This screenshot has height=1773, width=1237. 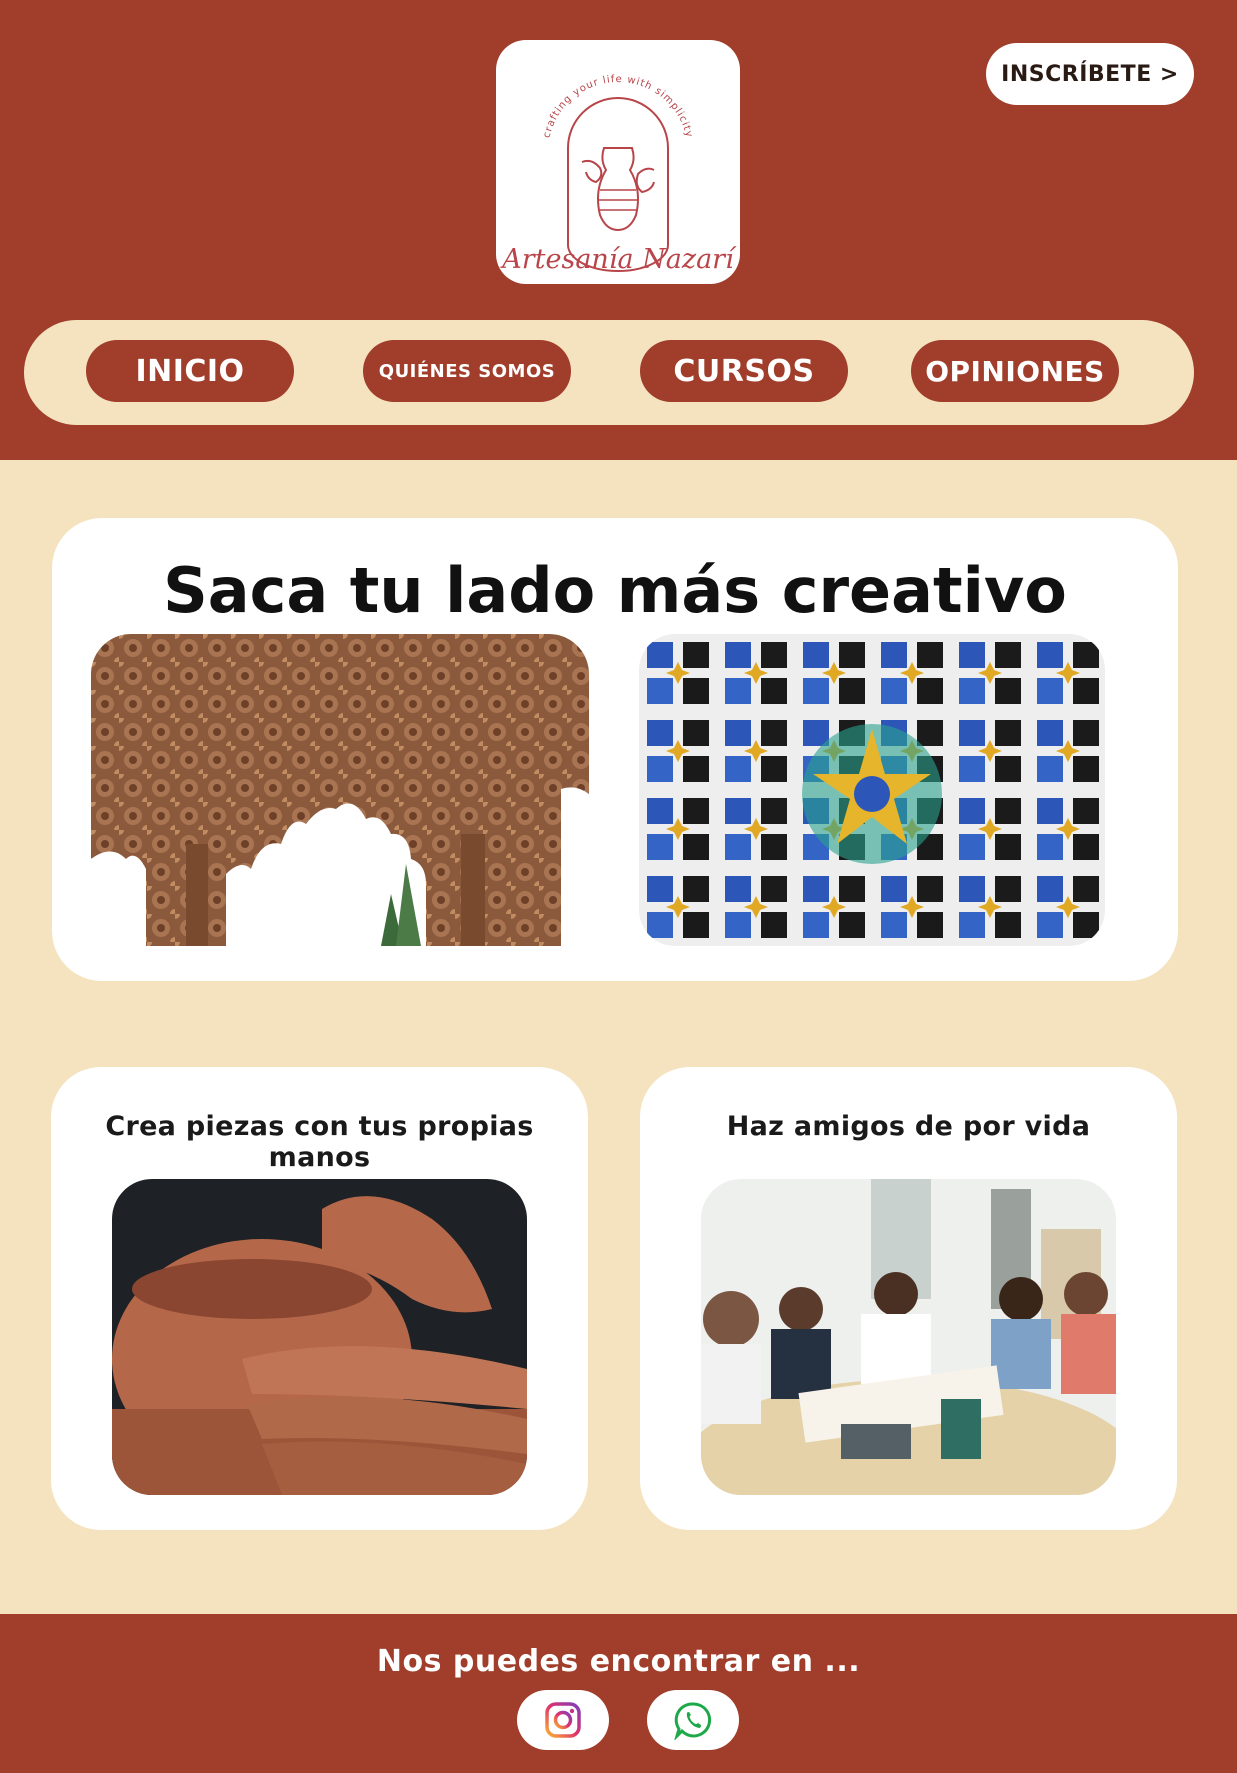 I want to click on instagram-button, so click(x=563, y=1720).